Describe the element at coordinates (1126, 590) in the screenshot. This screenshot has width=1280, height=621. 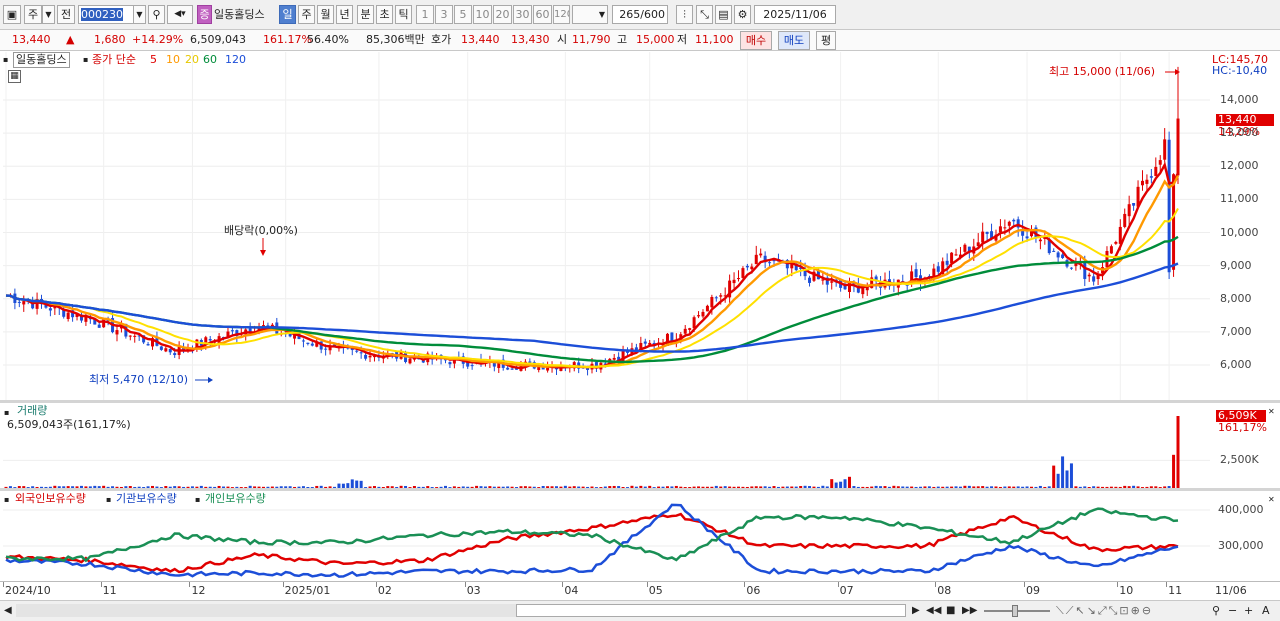
I see `x-axis-label: 10` at that location.